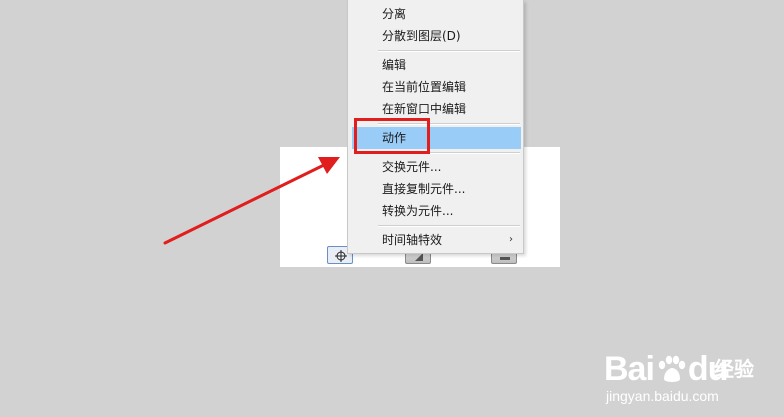 The image size is (784, 417). What do you see at coordinates (734, 369) in the screenshot?
I see `watermark-product: 经验` at bounding box center [734, 369].